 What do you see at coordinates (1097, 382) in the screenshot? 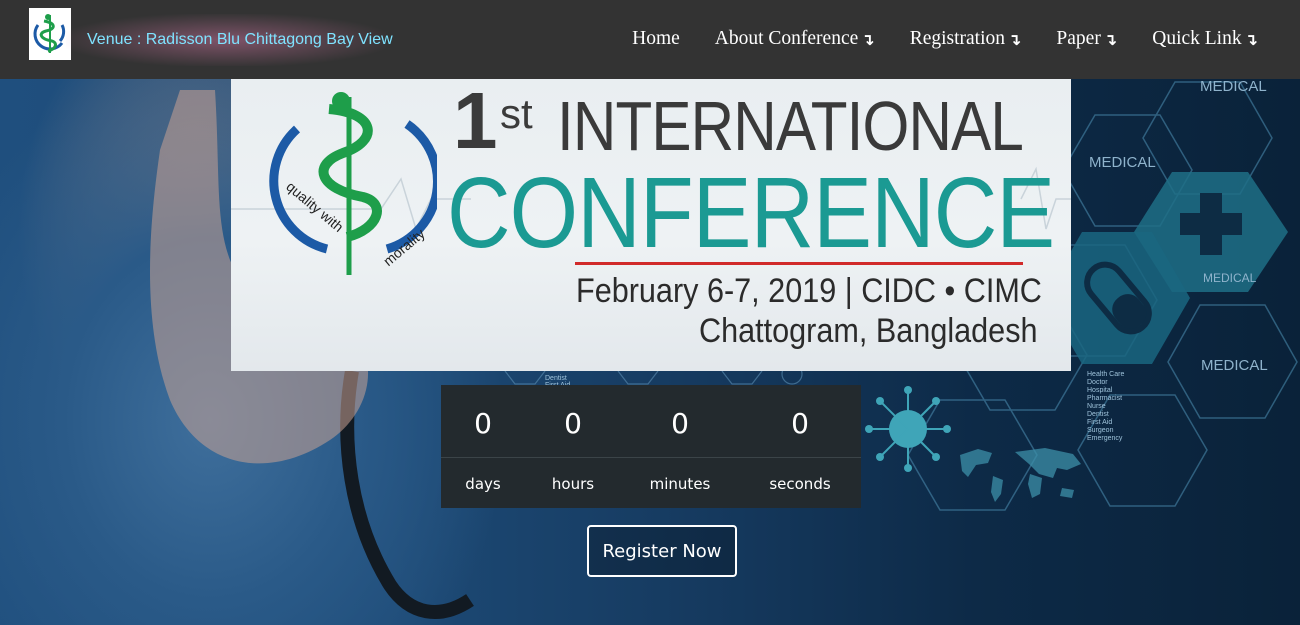
I see `svg-text: Doctor` at bounding box center [1097, 382].